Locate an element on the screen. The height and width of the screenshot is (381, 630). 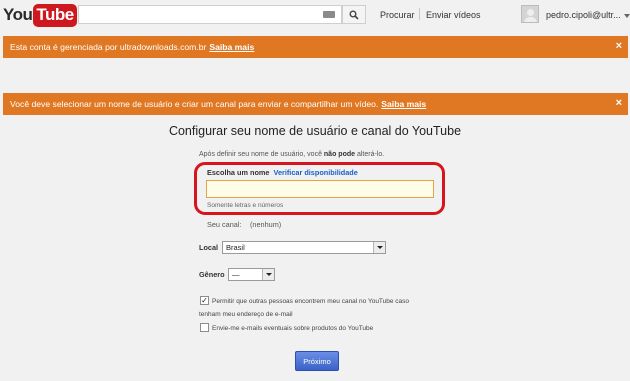
avatar-head-icon is located at coordinates (530, 12).